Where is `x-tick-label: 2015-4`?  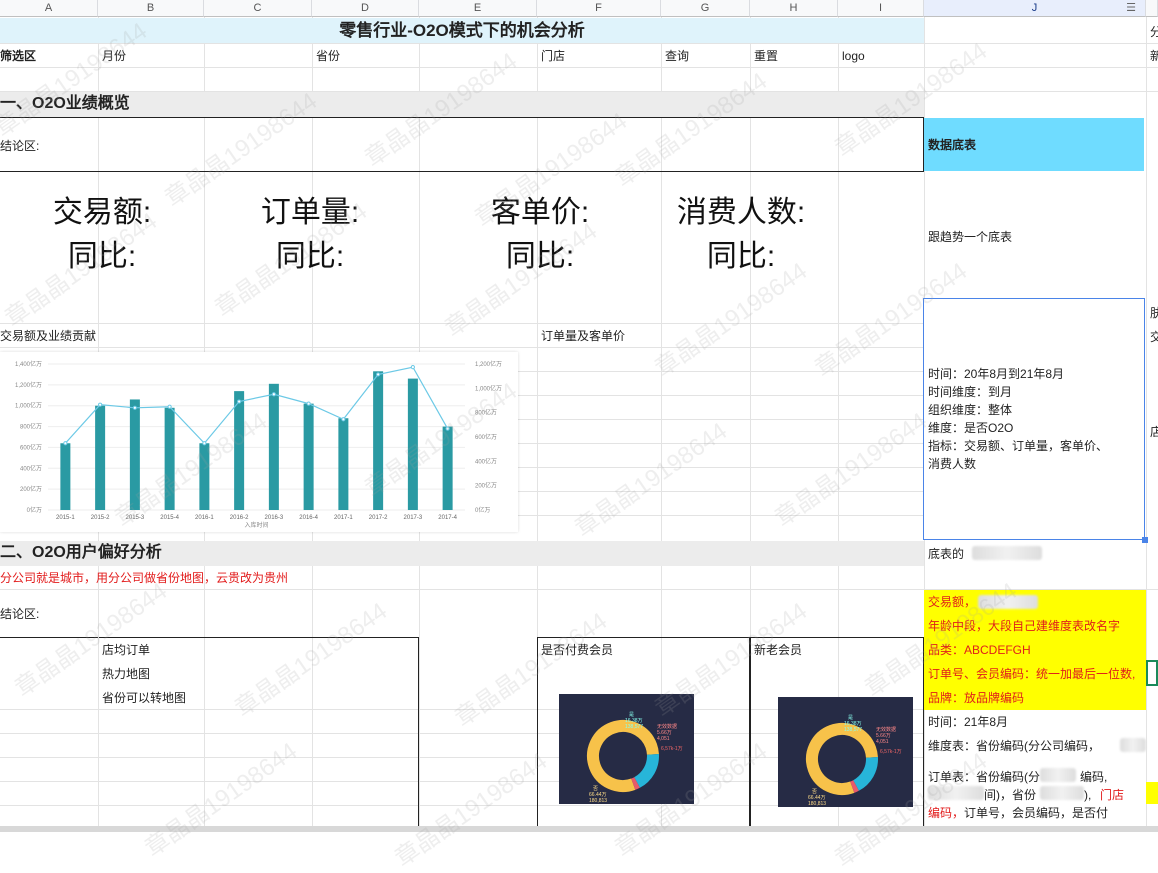
x-tick-label: 2015-4 is located at coordinates (169, 518).